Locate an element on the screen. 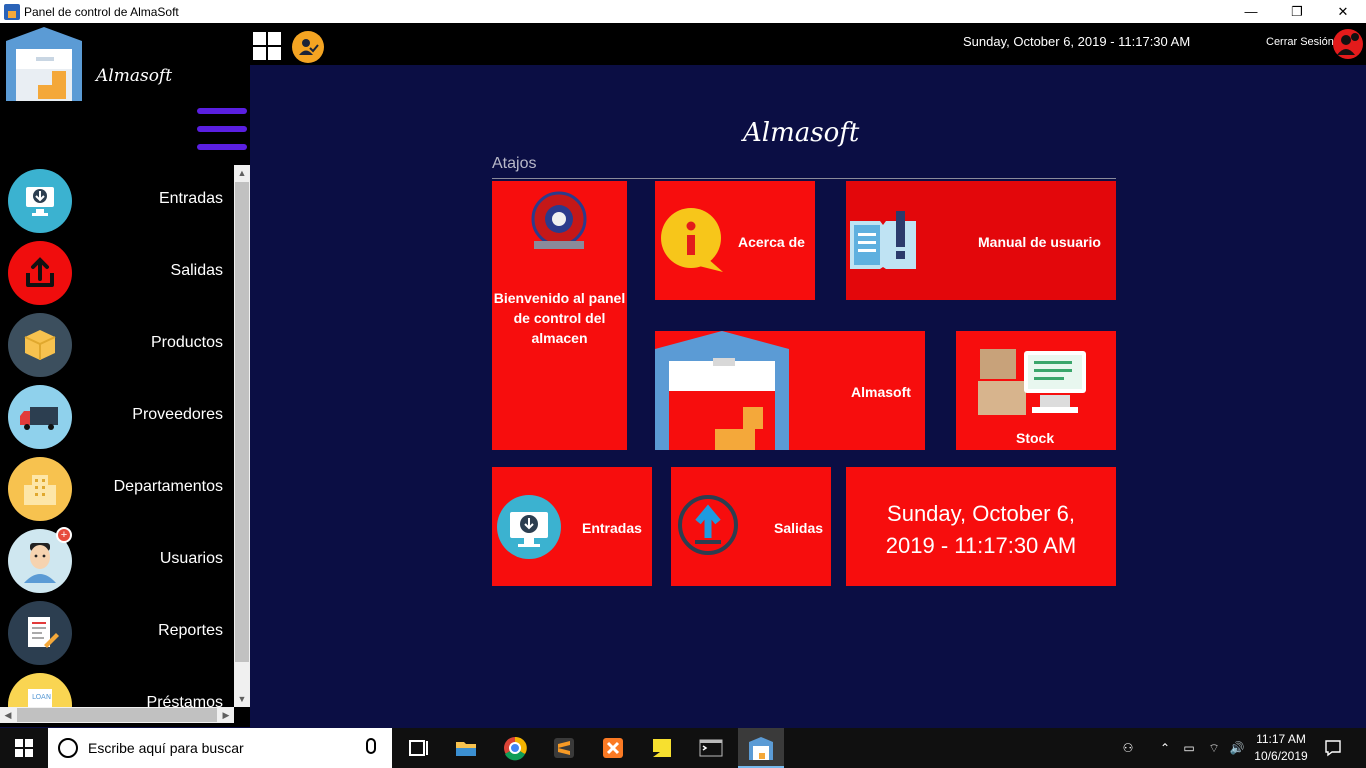  wifi-icon: ⌔ is located at coordinates (1214, 748).